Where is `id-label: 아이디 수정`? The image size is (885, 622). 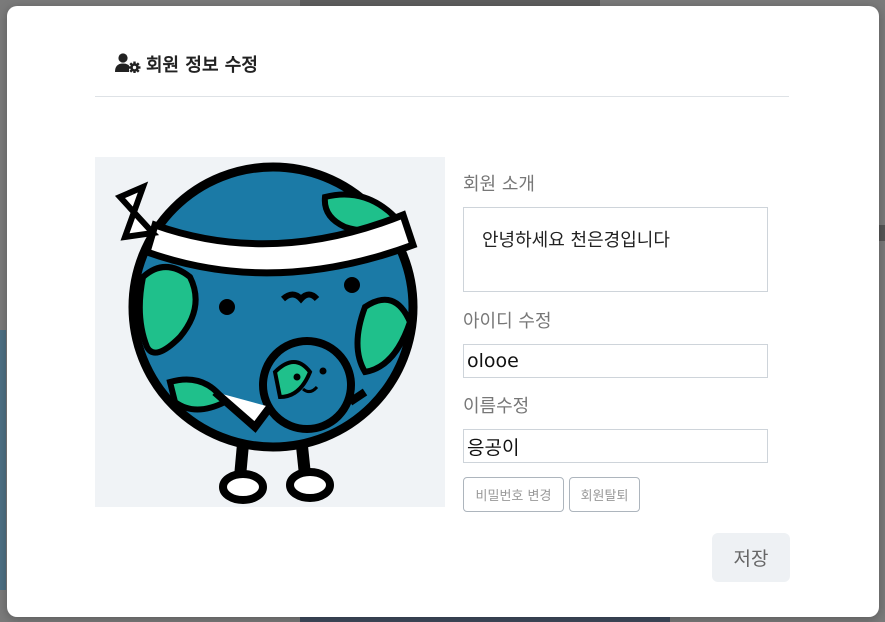 id-label: 아이디 수정 is located at coordinates (507, 321).